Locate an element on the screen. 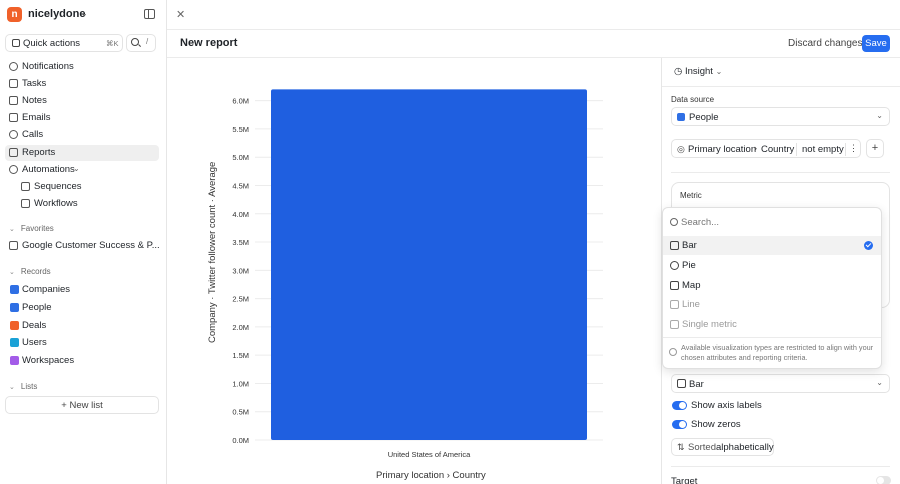 This screenshot has height=484, width=900. x-axis-label: Primary location › Country is located at coordinates (431, 475).